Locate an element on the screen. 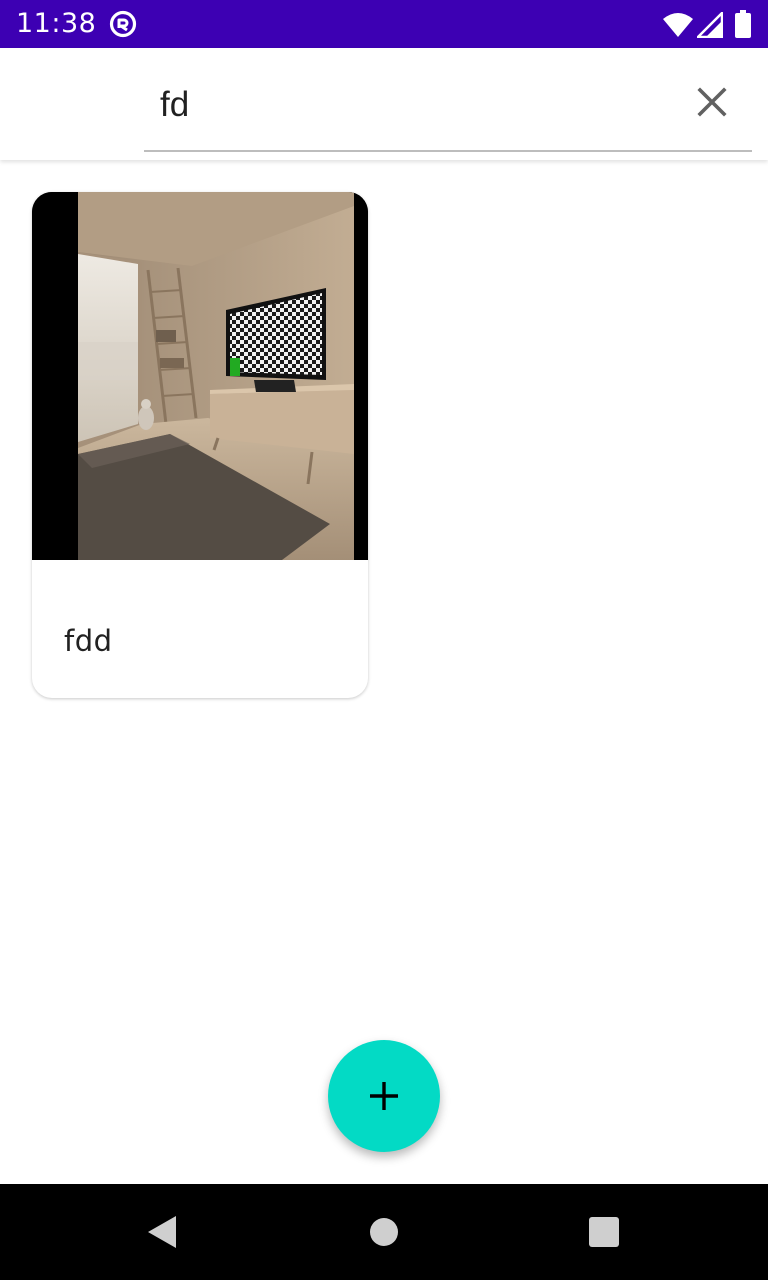 The width and height of the screenshot is (768, 1280). plus-icon is located at coordinates (384, 1096).